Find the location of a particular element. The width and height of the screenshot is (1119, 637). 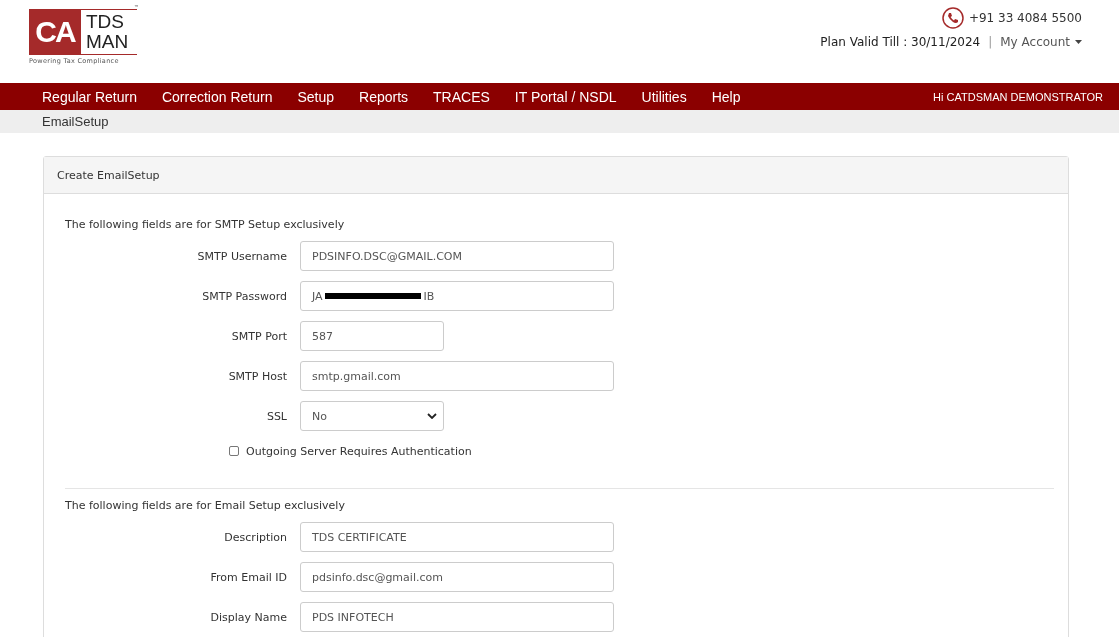

phone-number: +91 33 4084 5500 is located at coordinates (1025, 18).